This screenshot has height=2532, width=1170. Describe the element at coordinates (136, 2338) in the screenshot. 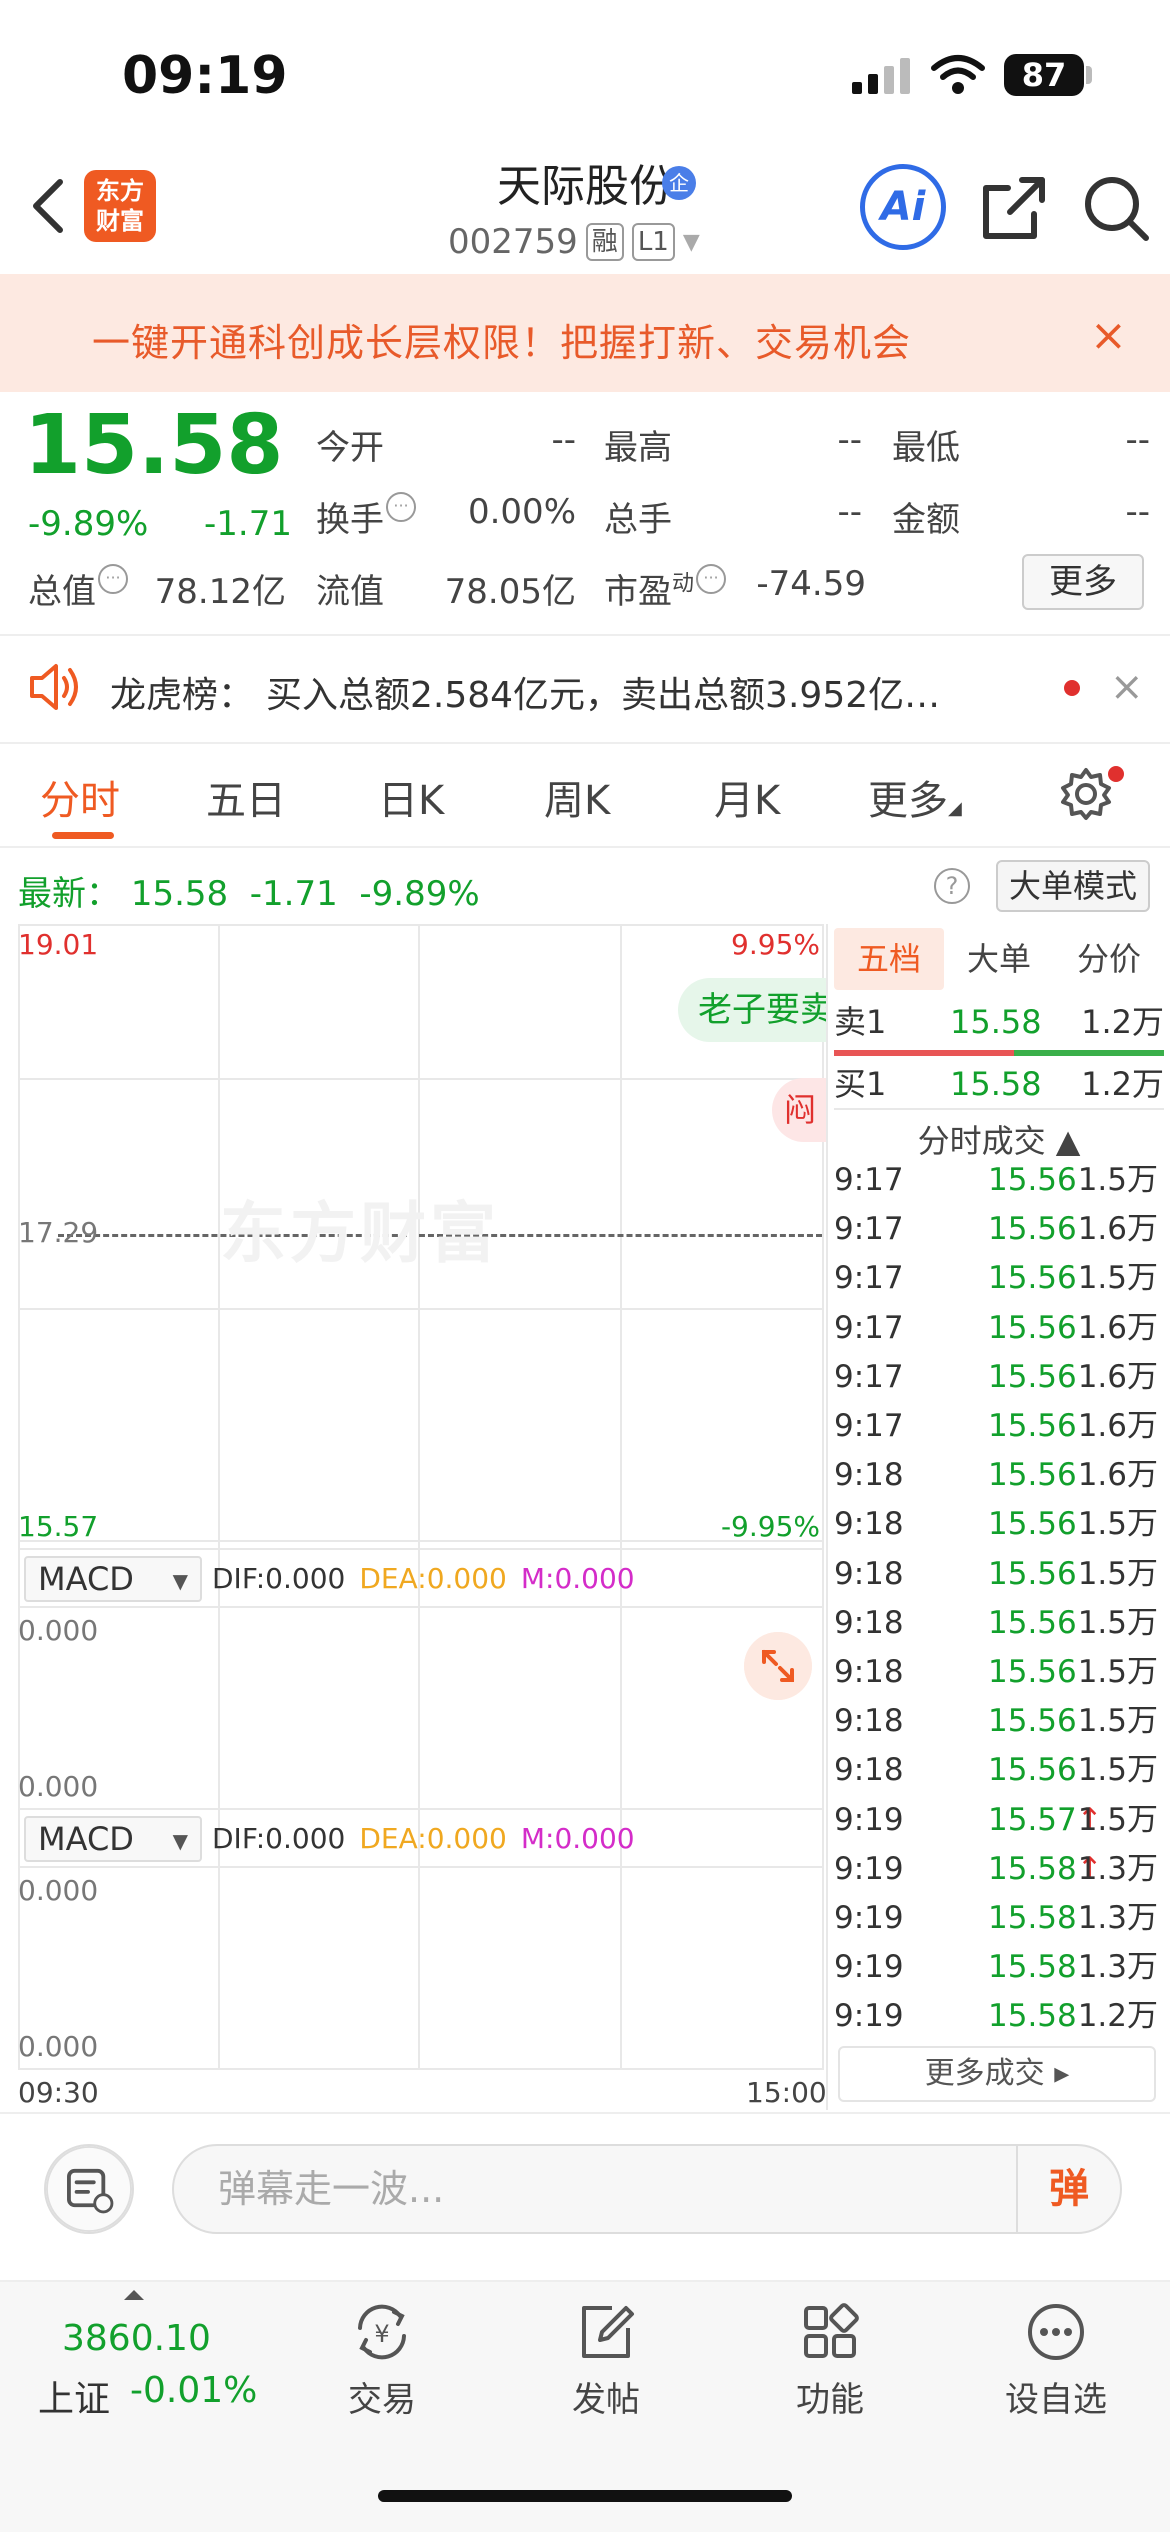

I see `index-value: 3860.10` at that location.